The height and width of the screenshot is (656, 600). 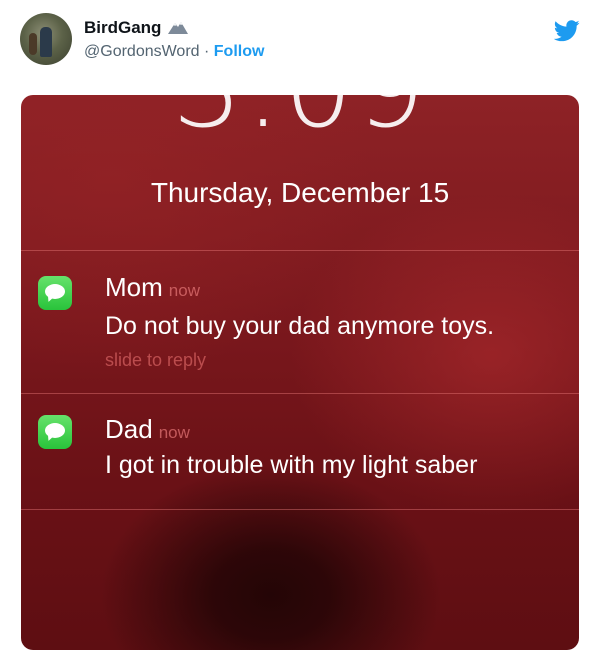 What do you see at coordinates (300, 326) in the screenshot?
I see `notification-message: Do not buy your dad anymore toys.` at bounding box center [300, 326].